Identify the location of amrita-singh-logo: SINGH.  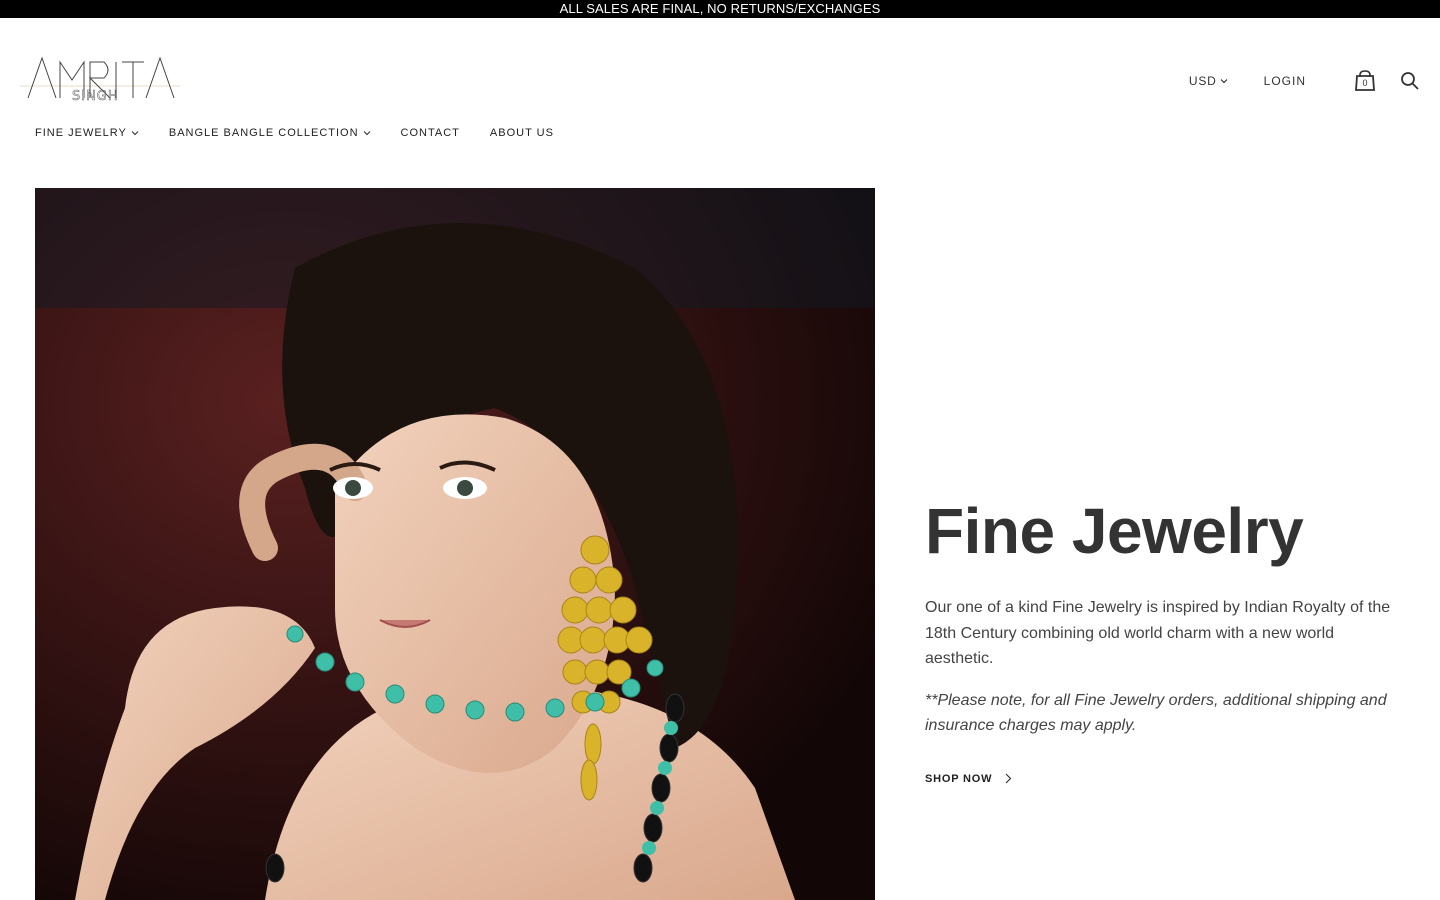
(100, 80).